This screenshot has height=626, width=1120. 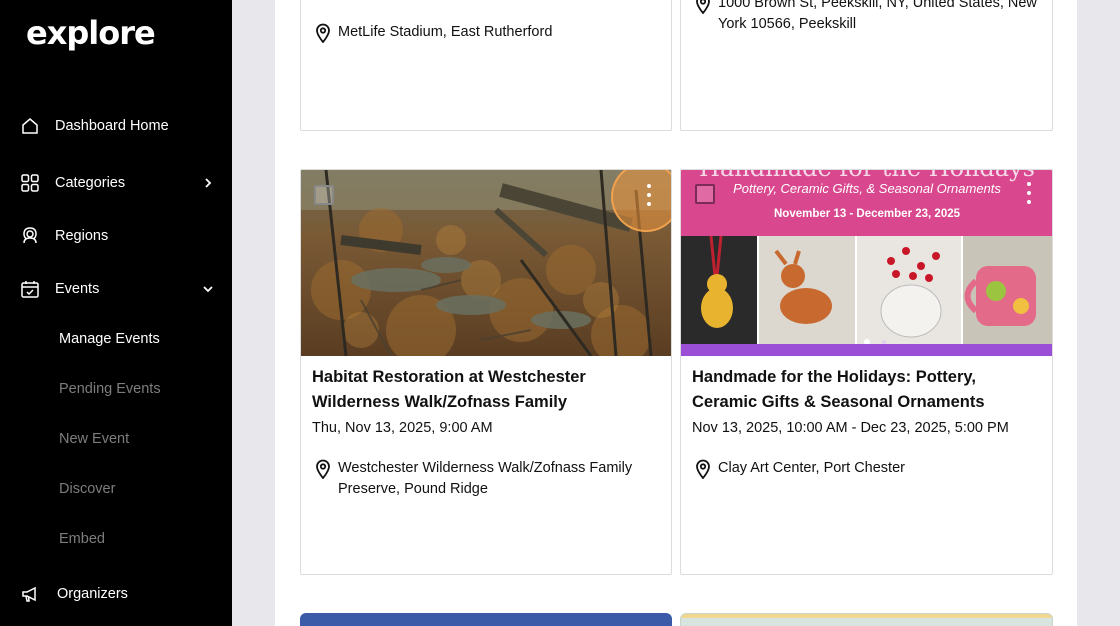 What do you see at coordinates (787, 24) in the screenshot?
I see `event-location-line2: York 10566, Peekskill` at bounding box center [787, 24].